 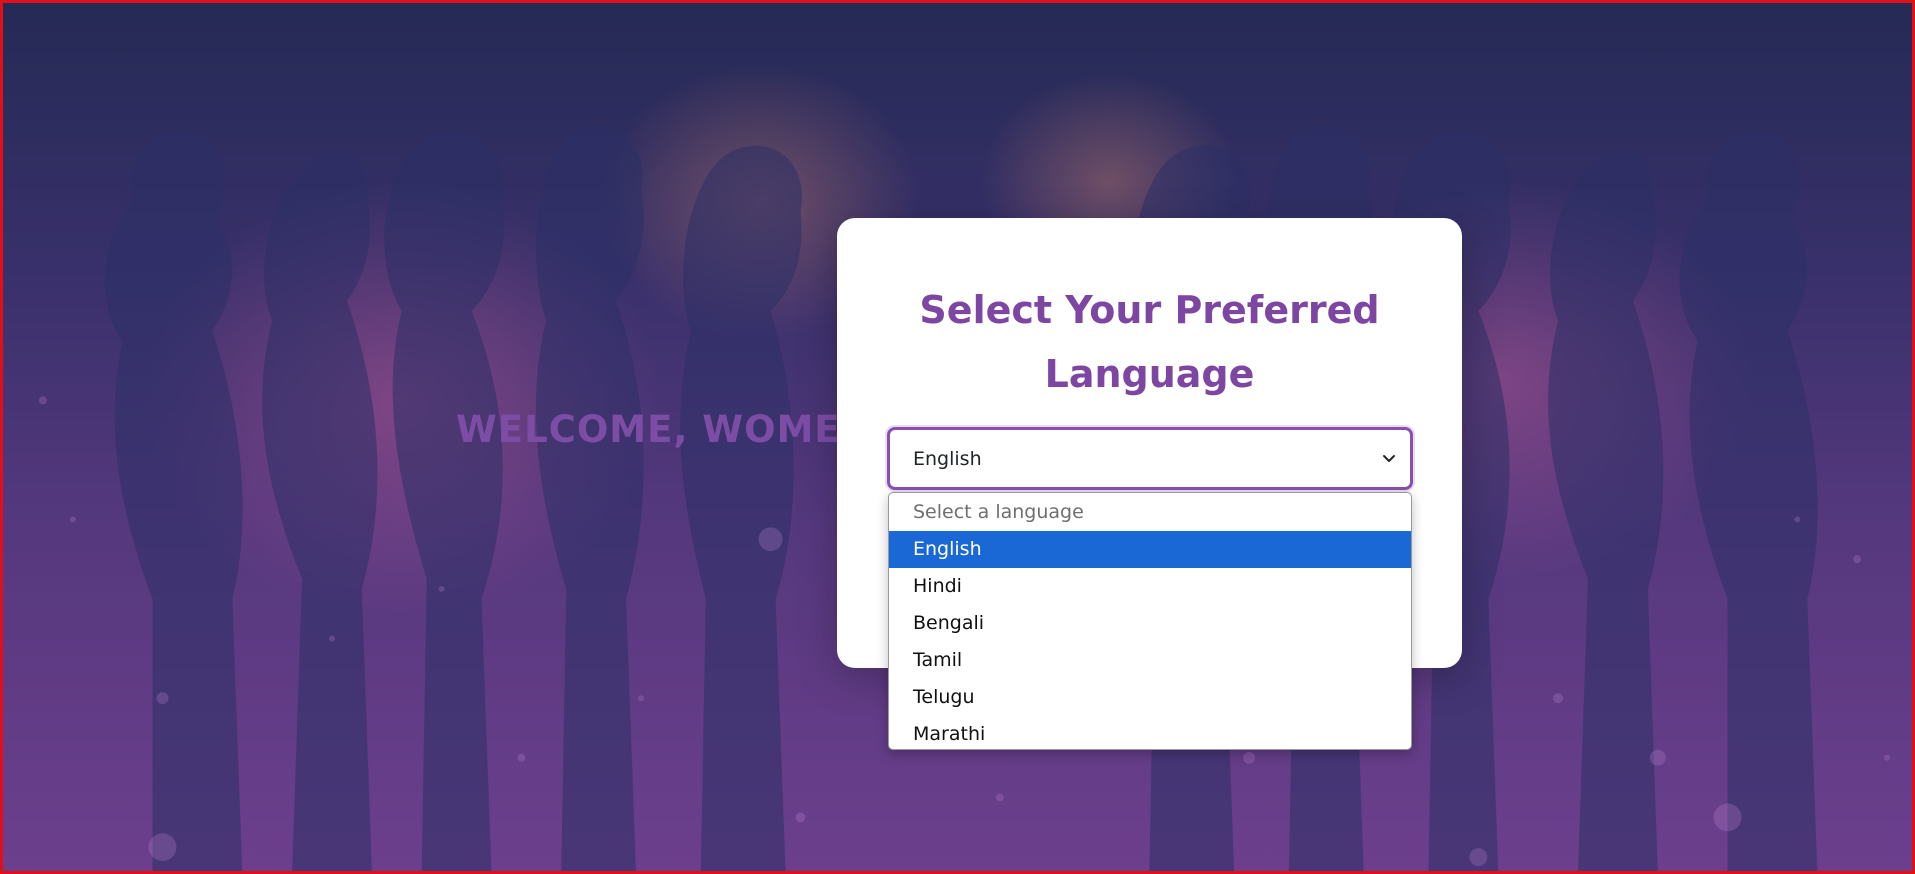 What do you see at coordinates (1149, 342) in the screenshot?
I see `card-title: Select Your Preferred Language` at bounding box center [1149, 342].